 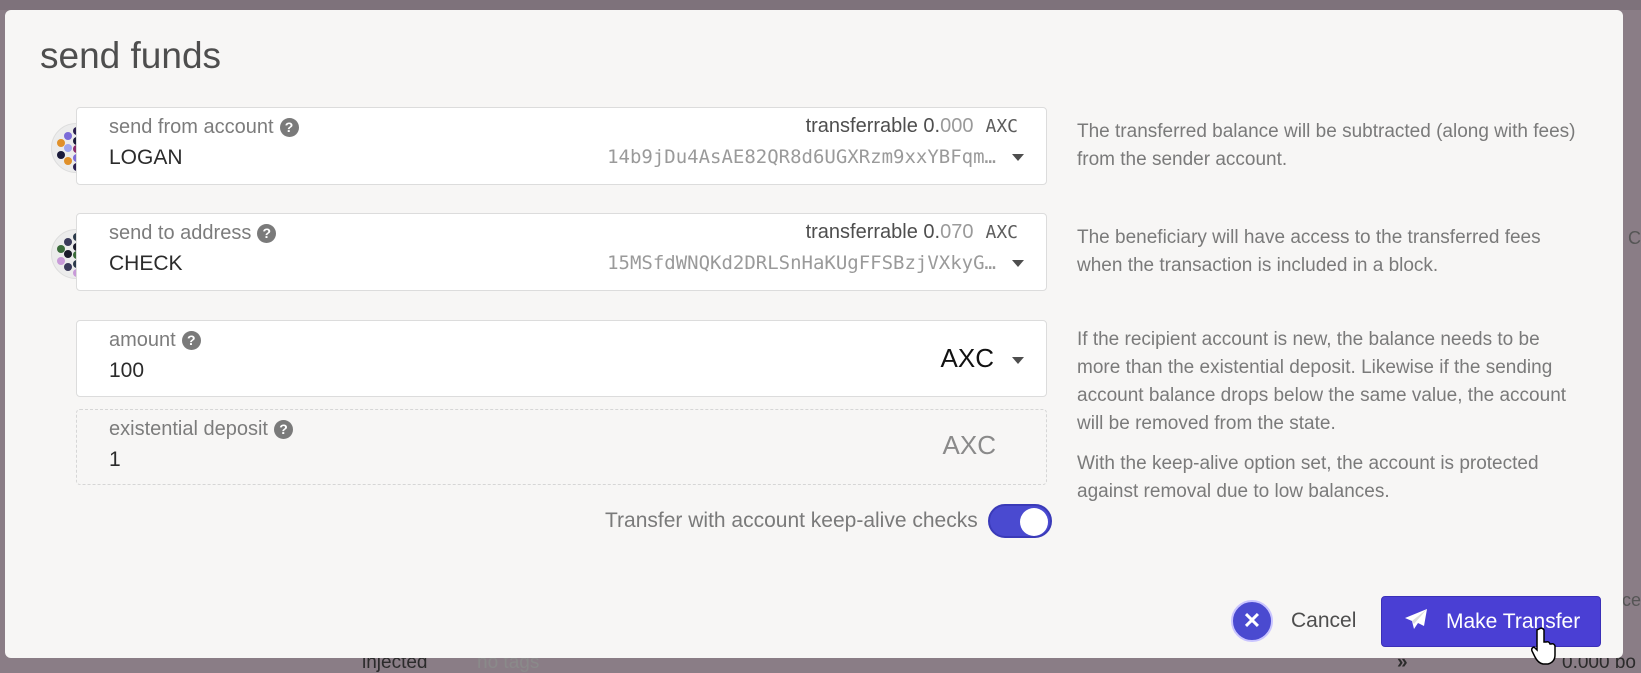 I want to click on amount-field: amount? 100 AXC, so click(x=561, y=358).